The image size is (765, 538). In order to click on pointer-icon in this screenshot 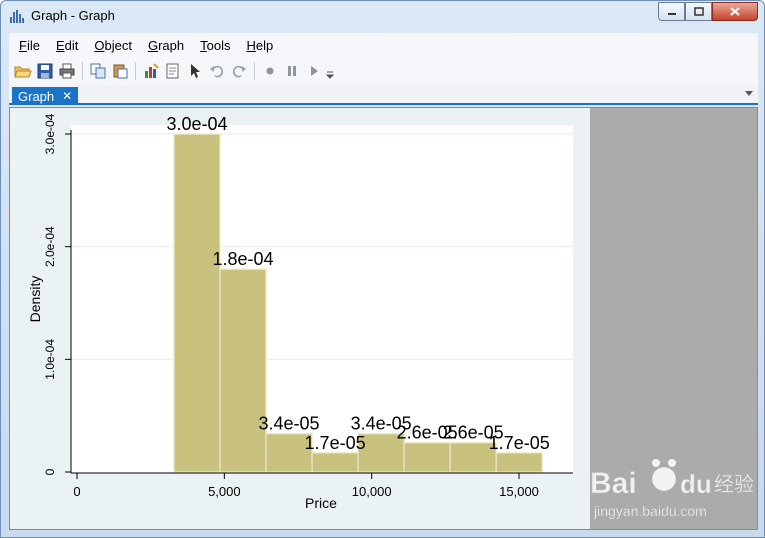, I will do `click(195, 71)`.